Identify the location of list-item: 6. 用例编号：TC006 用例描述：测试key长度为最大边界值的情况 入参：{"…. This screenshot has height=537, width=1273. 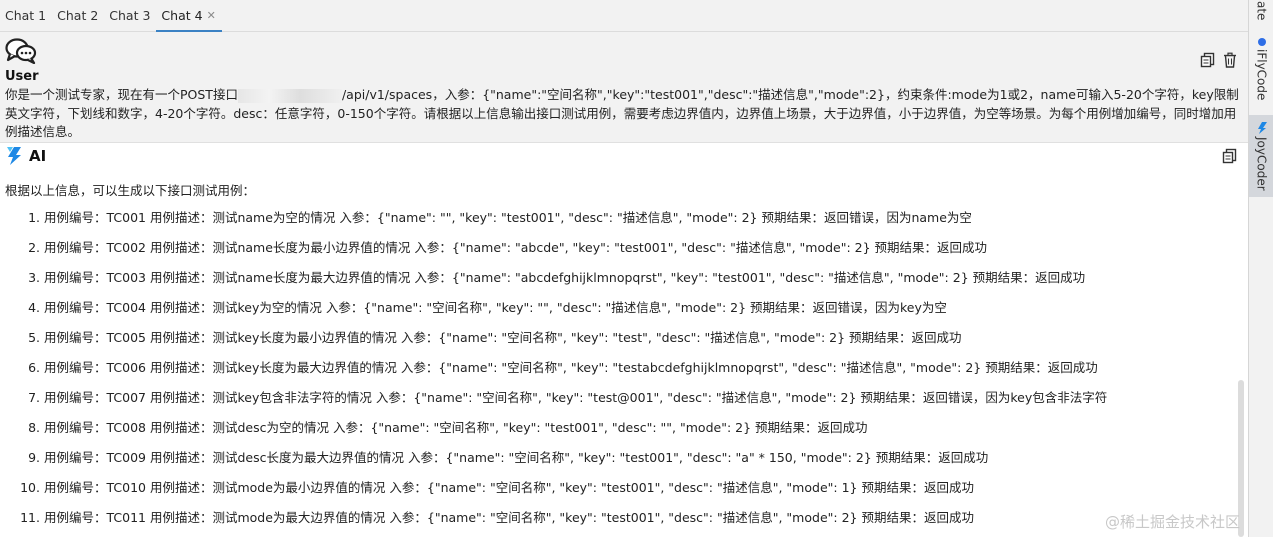
(615, 372).